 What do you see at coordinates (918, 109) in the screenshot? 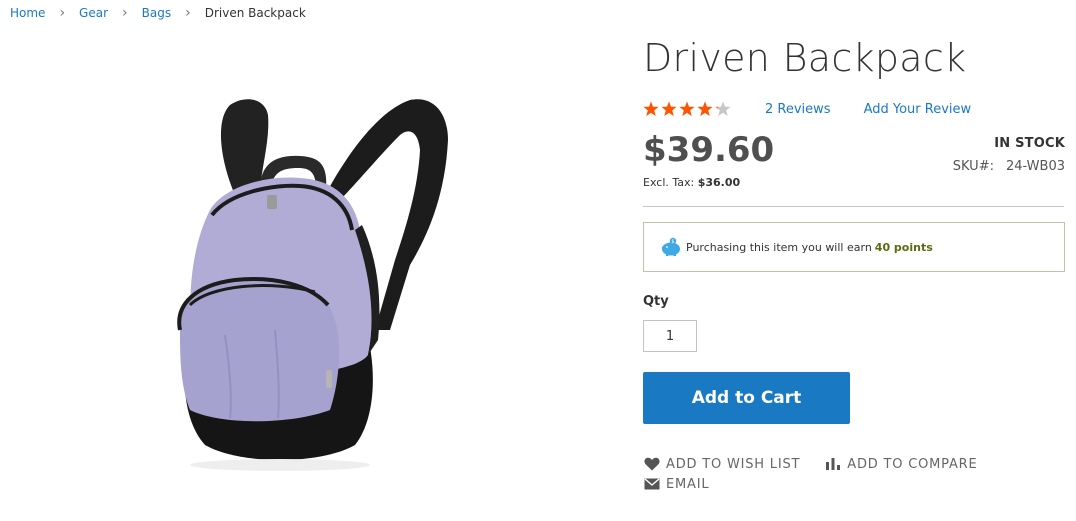
I see `add-review-link: Add Your Review` at bounding box center [918, 109].